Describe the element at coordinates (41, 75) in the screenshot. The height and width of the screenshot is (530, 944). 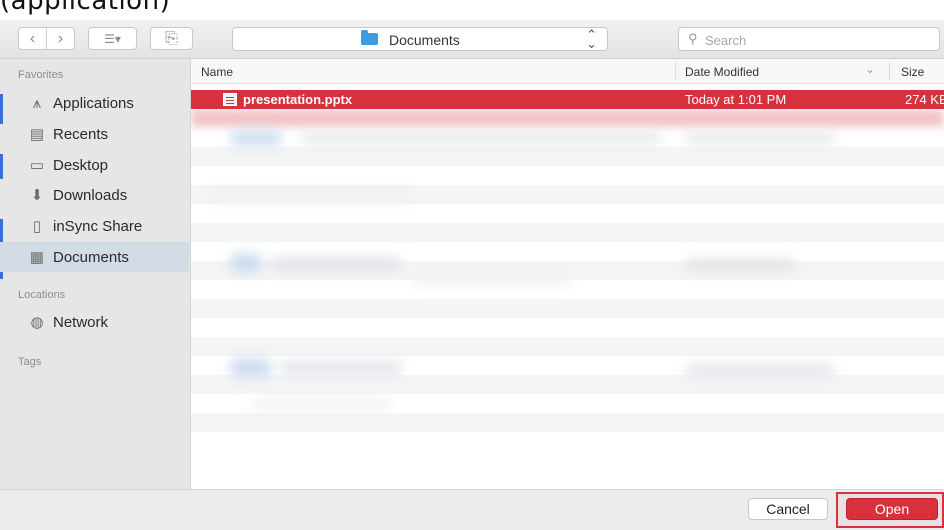
I see `favorites-heading: Favorites` at that location.